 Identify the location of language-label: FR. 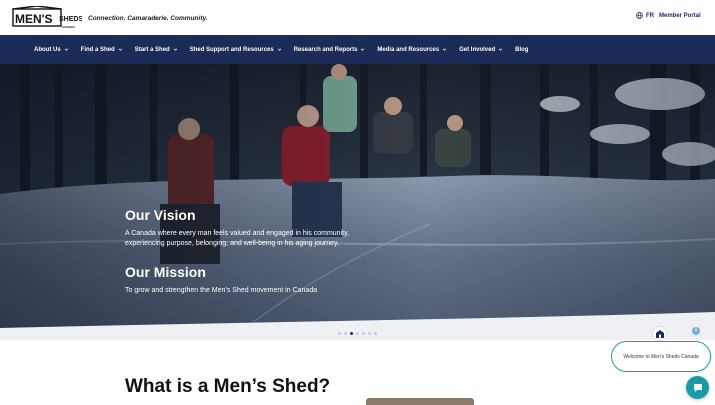
(650, 15).